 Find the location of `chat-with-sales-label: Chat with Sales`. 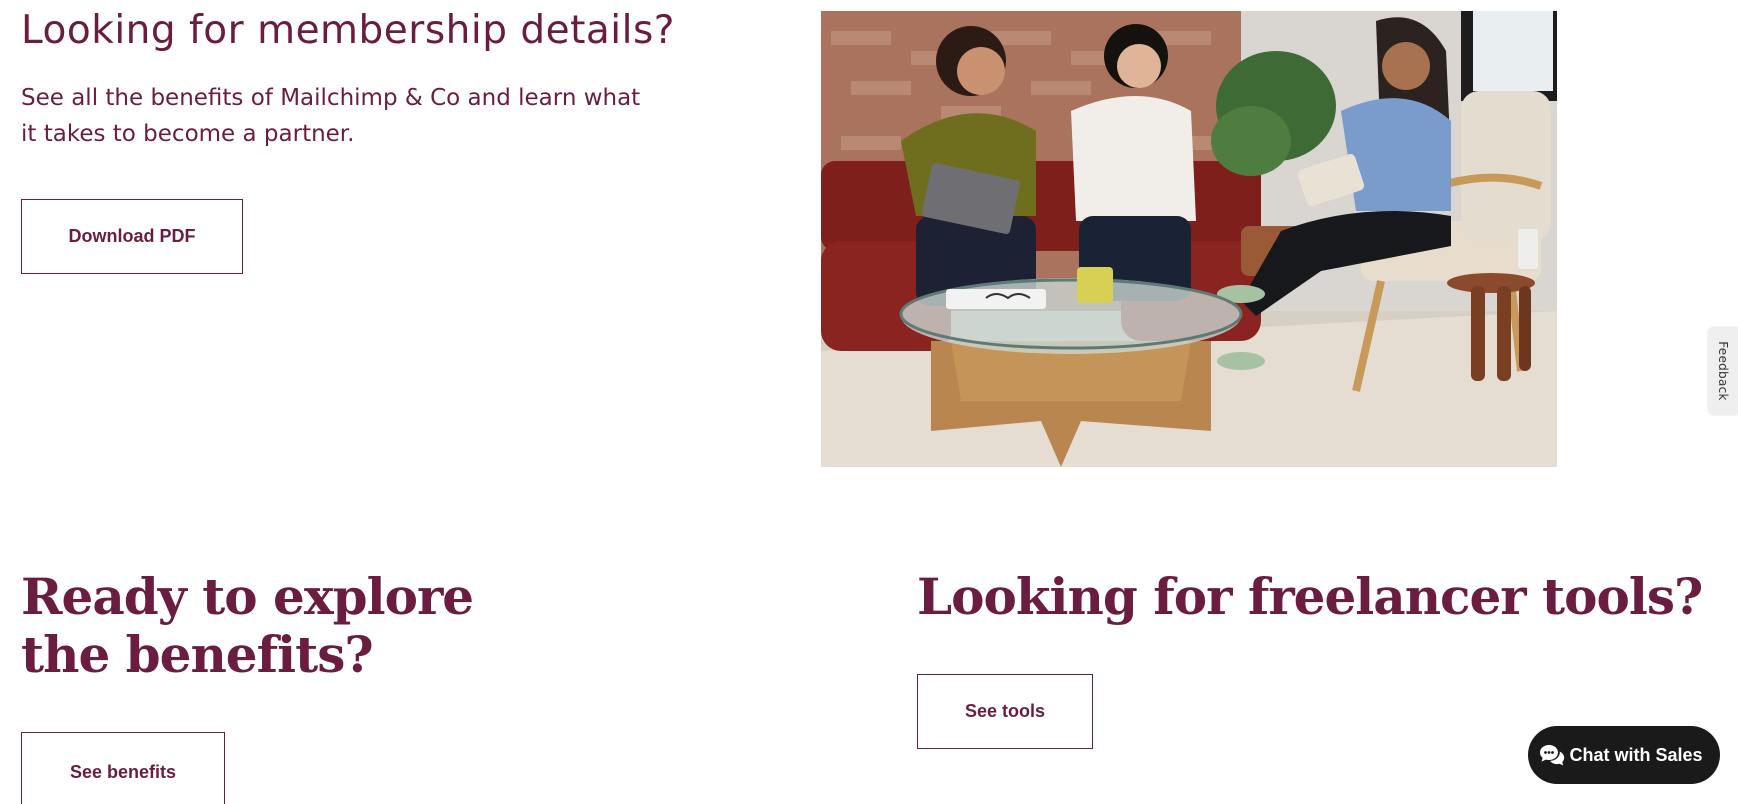

chat-with-sales-label: Chat with Sales is located at coordinates (1636, 754).